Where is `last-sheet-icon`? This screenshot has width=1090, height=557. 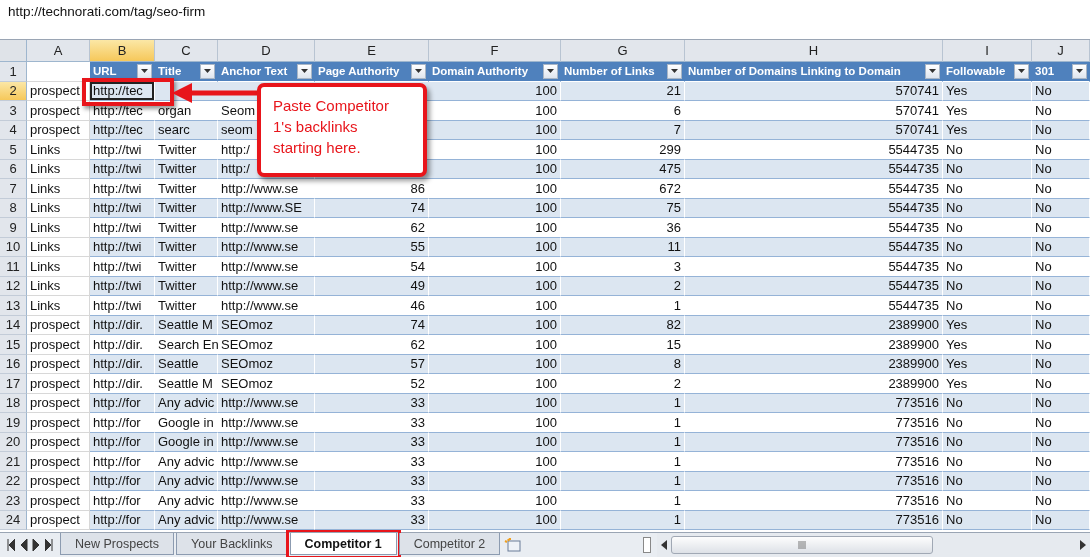 last-sheet-icon is located at coordinates (49, 545).